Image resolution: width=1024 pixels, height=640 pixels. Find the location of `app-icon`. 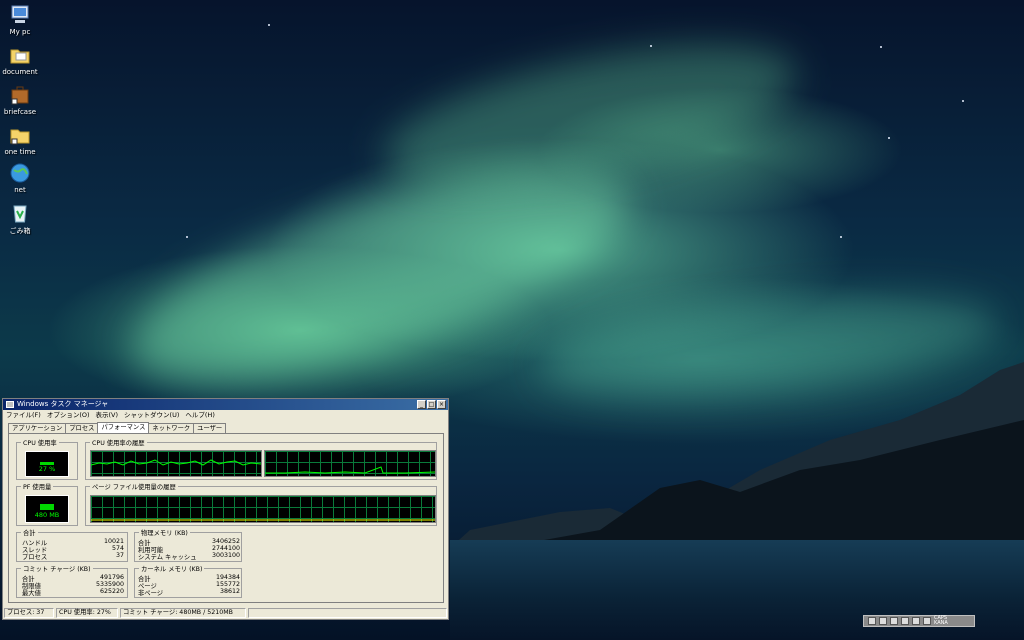

app-icon is located at coordinates (10, 404).